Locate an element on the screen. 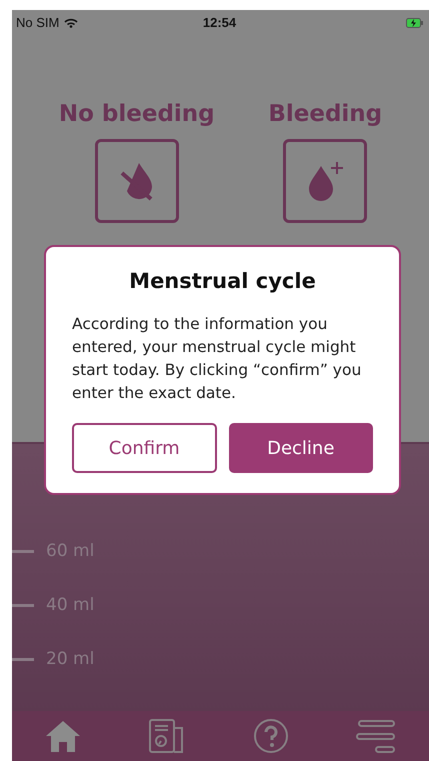 Image resolution: width=429 pixels, height=761 pixels. volume-label: 40 ml is located at coordinates (70, 605).